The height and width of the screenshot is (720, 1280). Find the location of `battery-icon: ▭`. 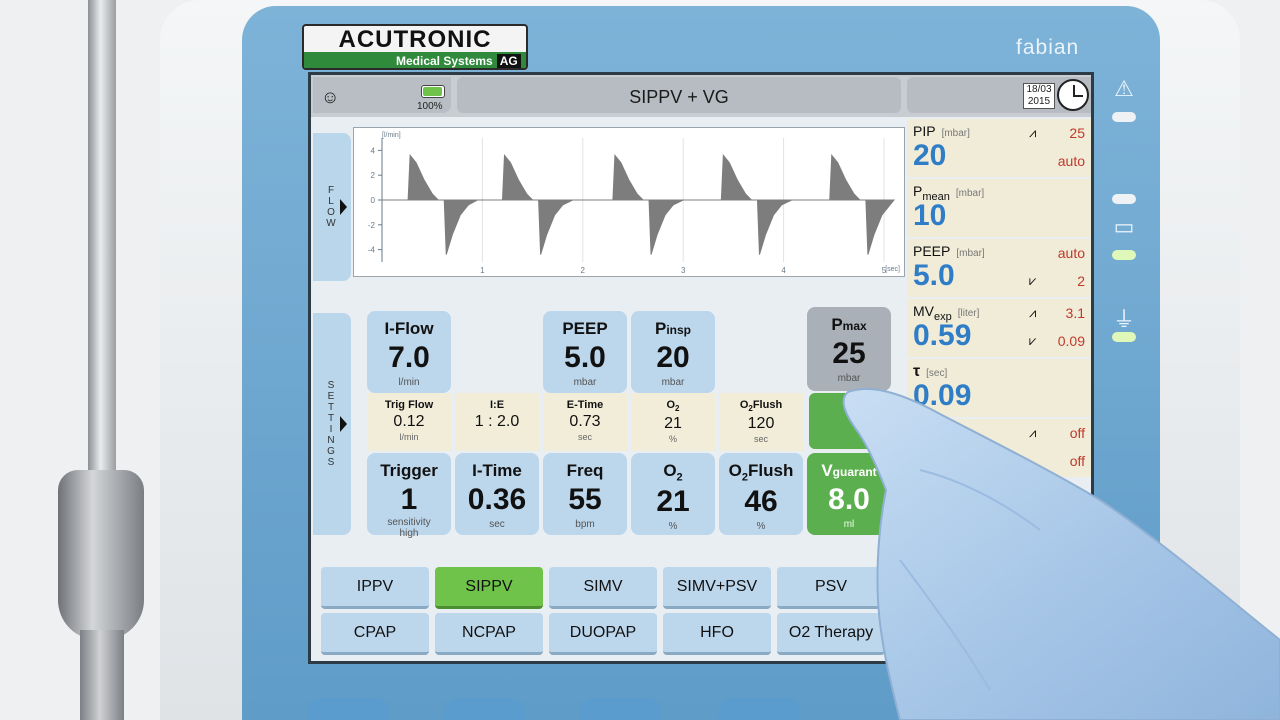

battery-icon: ▭ is located at coordinates (1124, 226).